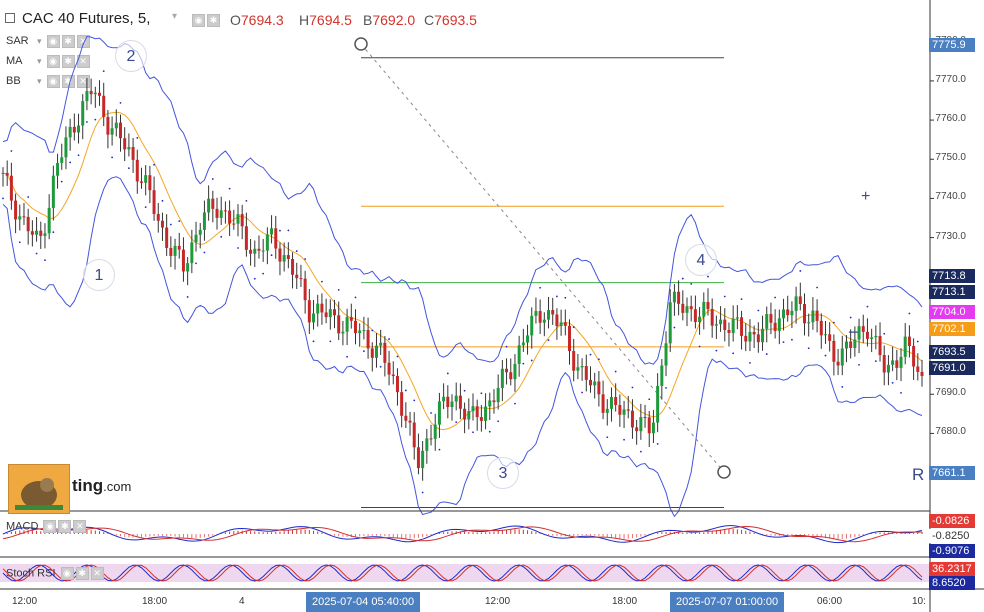 Image resolution: width=984 pixels, height=612 pixels. Describe the element at coordinates (830, 601) in the screenshot. I see `time-label: 06:00` at that location.